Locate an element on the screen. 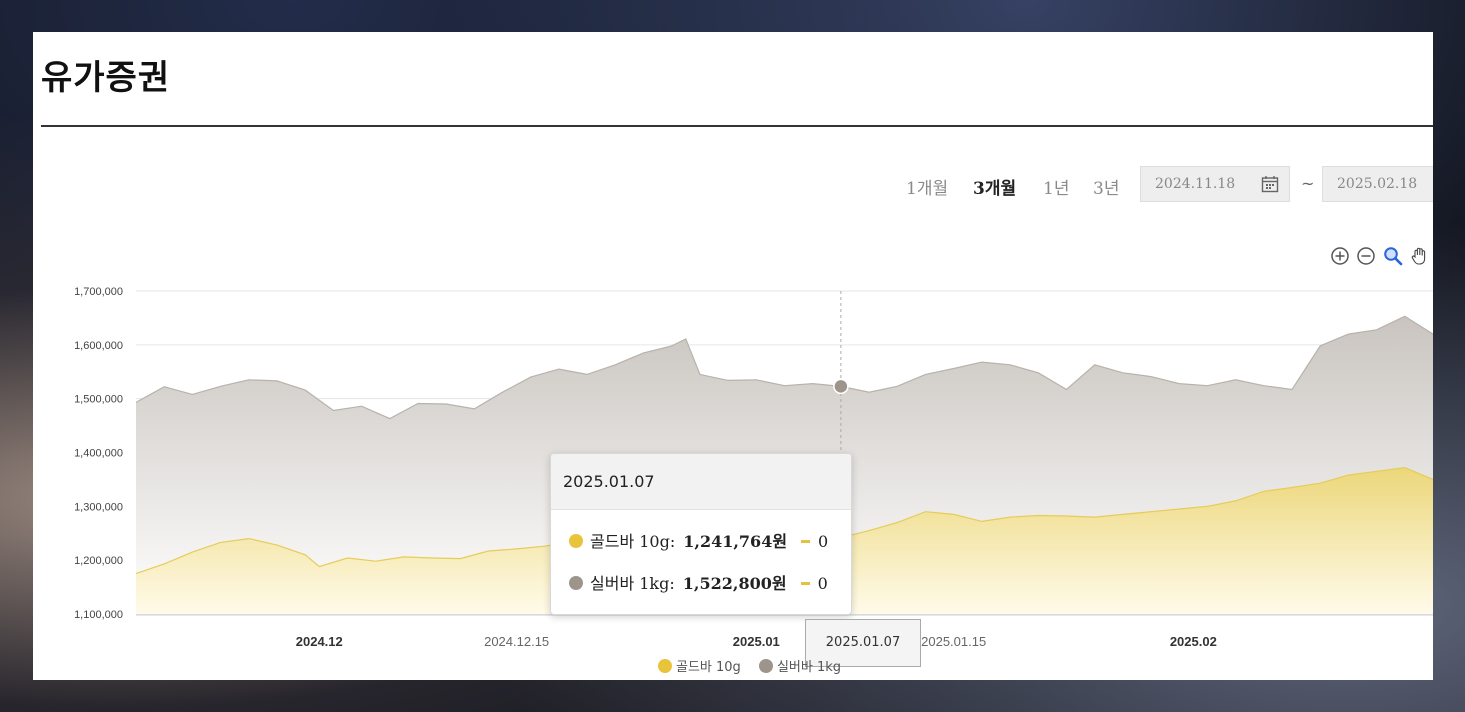 The width and height of the screenshot is (1465, 712). tooltip-row-silver: 실버바 1kg: 1,522,800원 0 is located at coordinates (698, 582).